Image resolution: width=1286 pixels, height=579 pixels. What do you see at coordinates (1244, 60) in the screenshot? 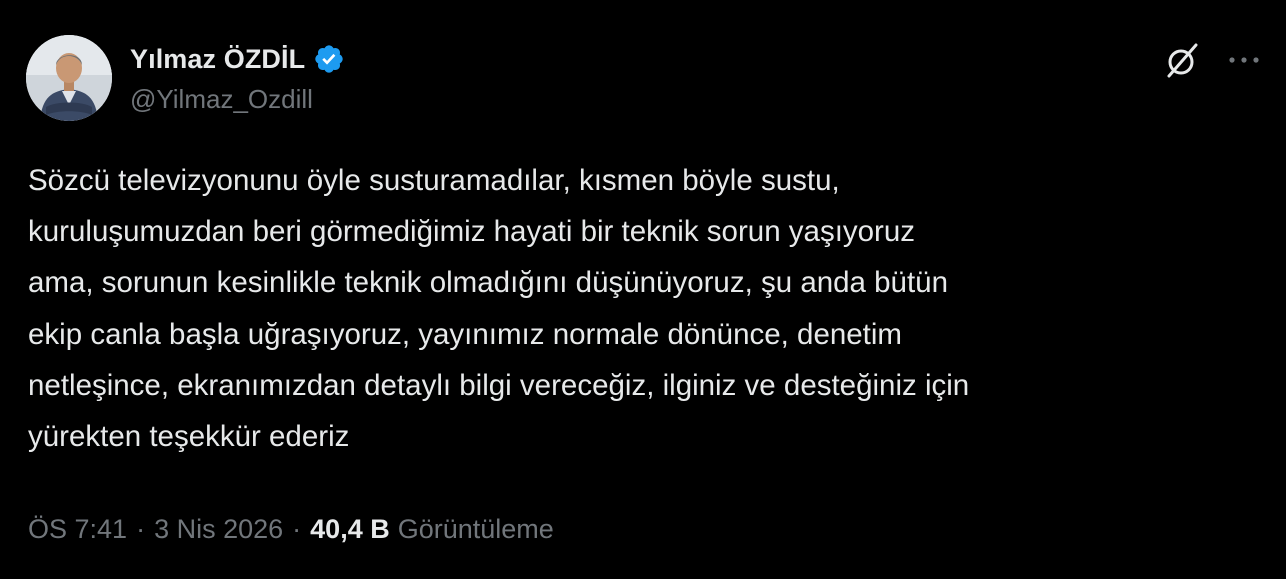
I see `more-horizontal-icon` at bounding box center [1244, 60].